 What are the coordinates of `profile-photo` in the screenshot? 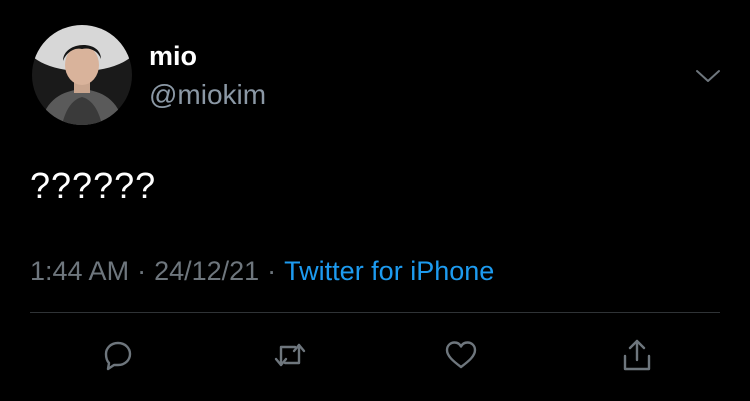 It's located at (82, 75).